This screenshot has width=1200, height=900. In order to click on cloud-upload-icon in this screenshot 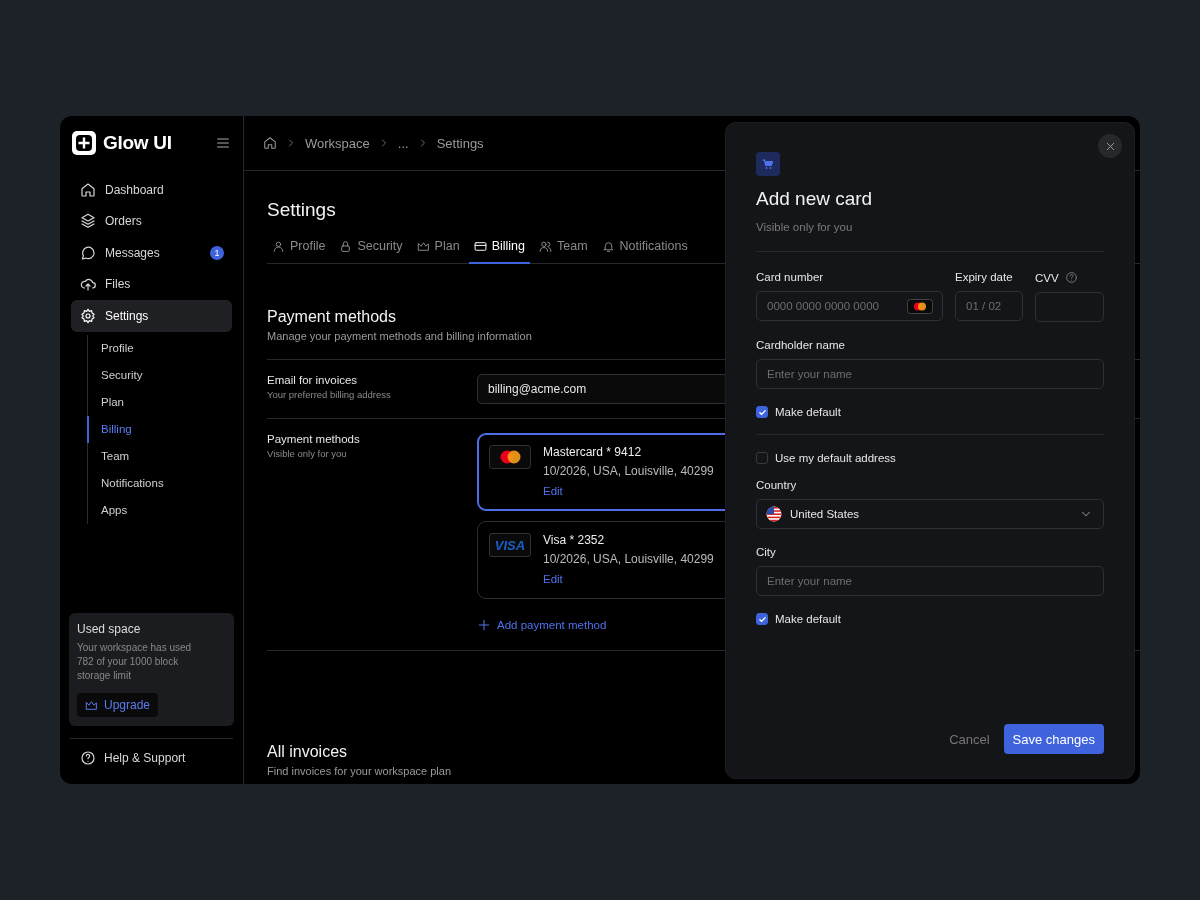, I will do `click(88, 284)`.